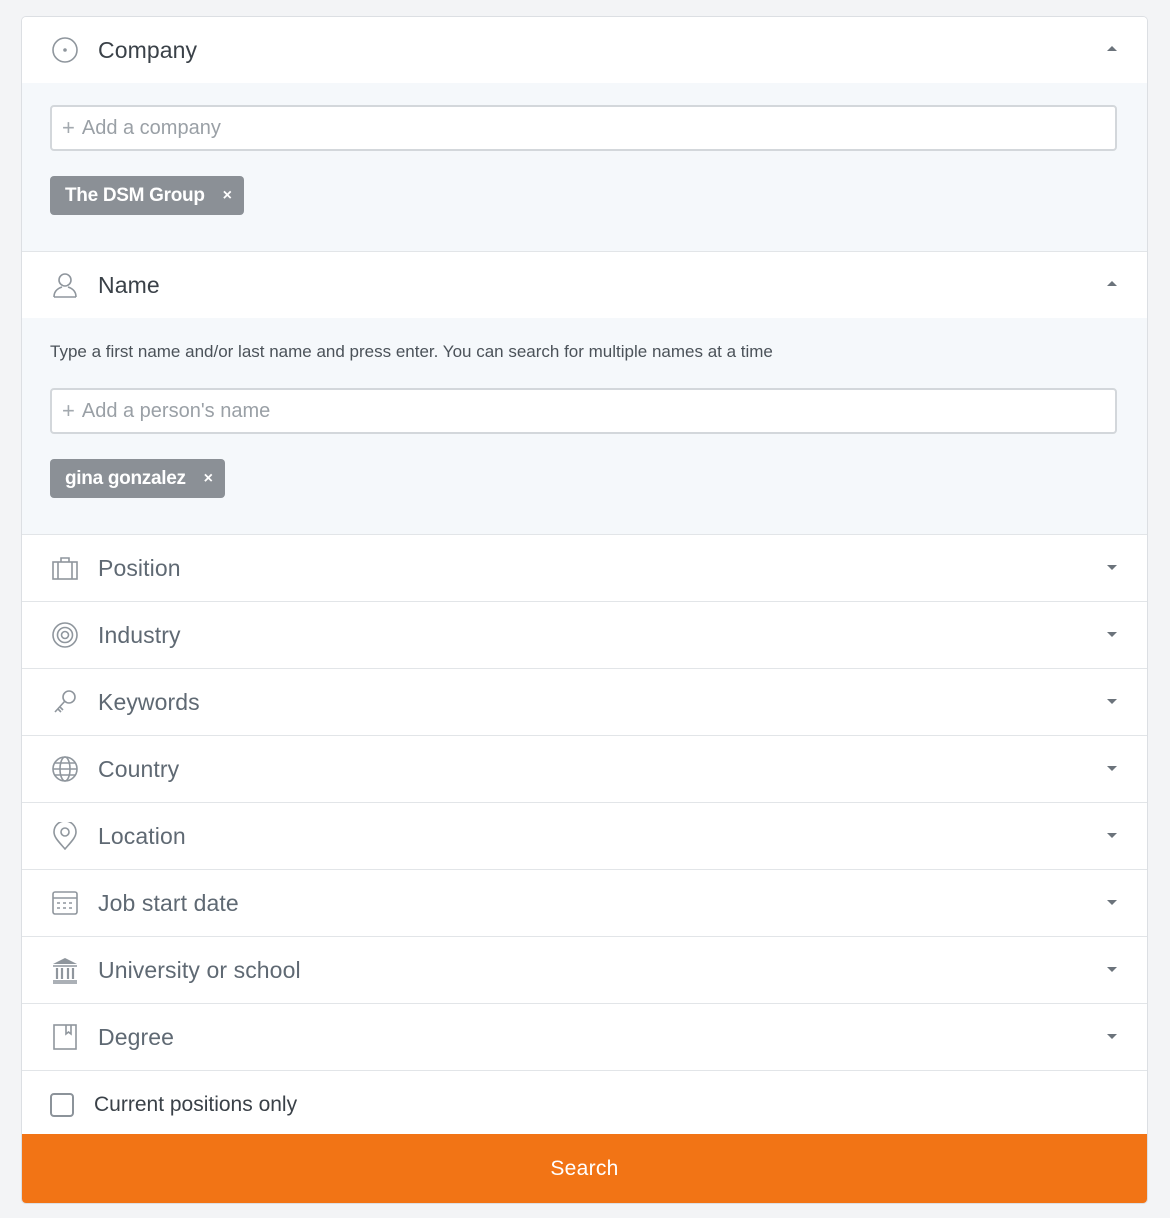 Image resolution: width=1170 pixels, height=1218 pixels. I want to click on degree-section-title: Degree, so click(136, 1036).